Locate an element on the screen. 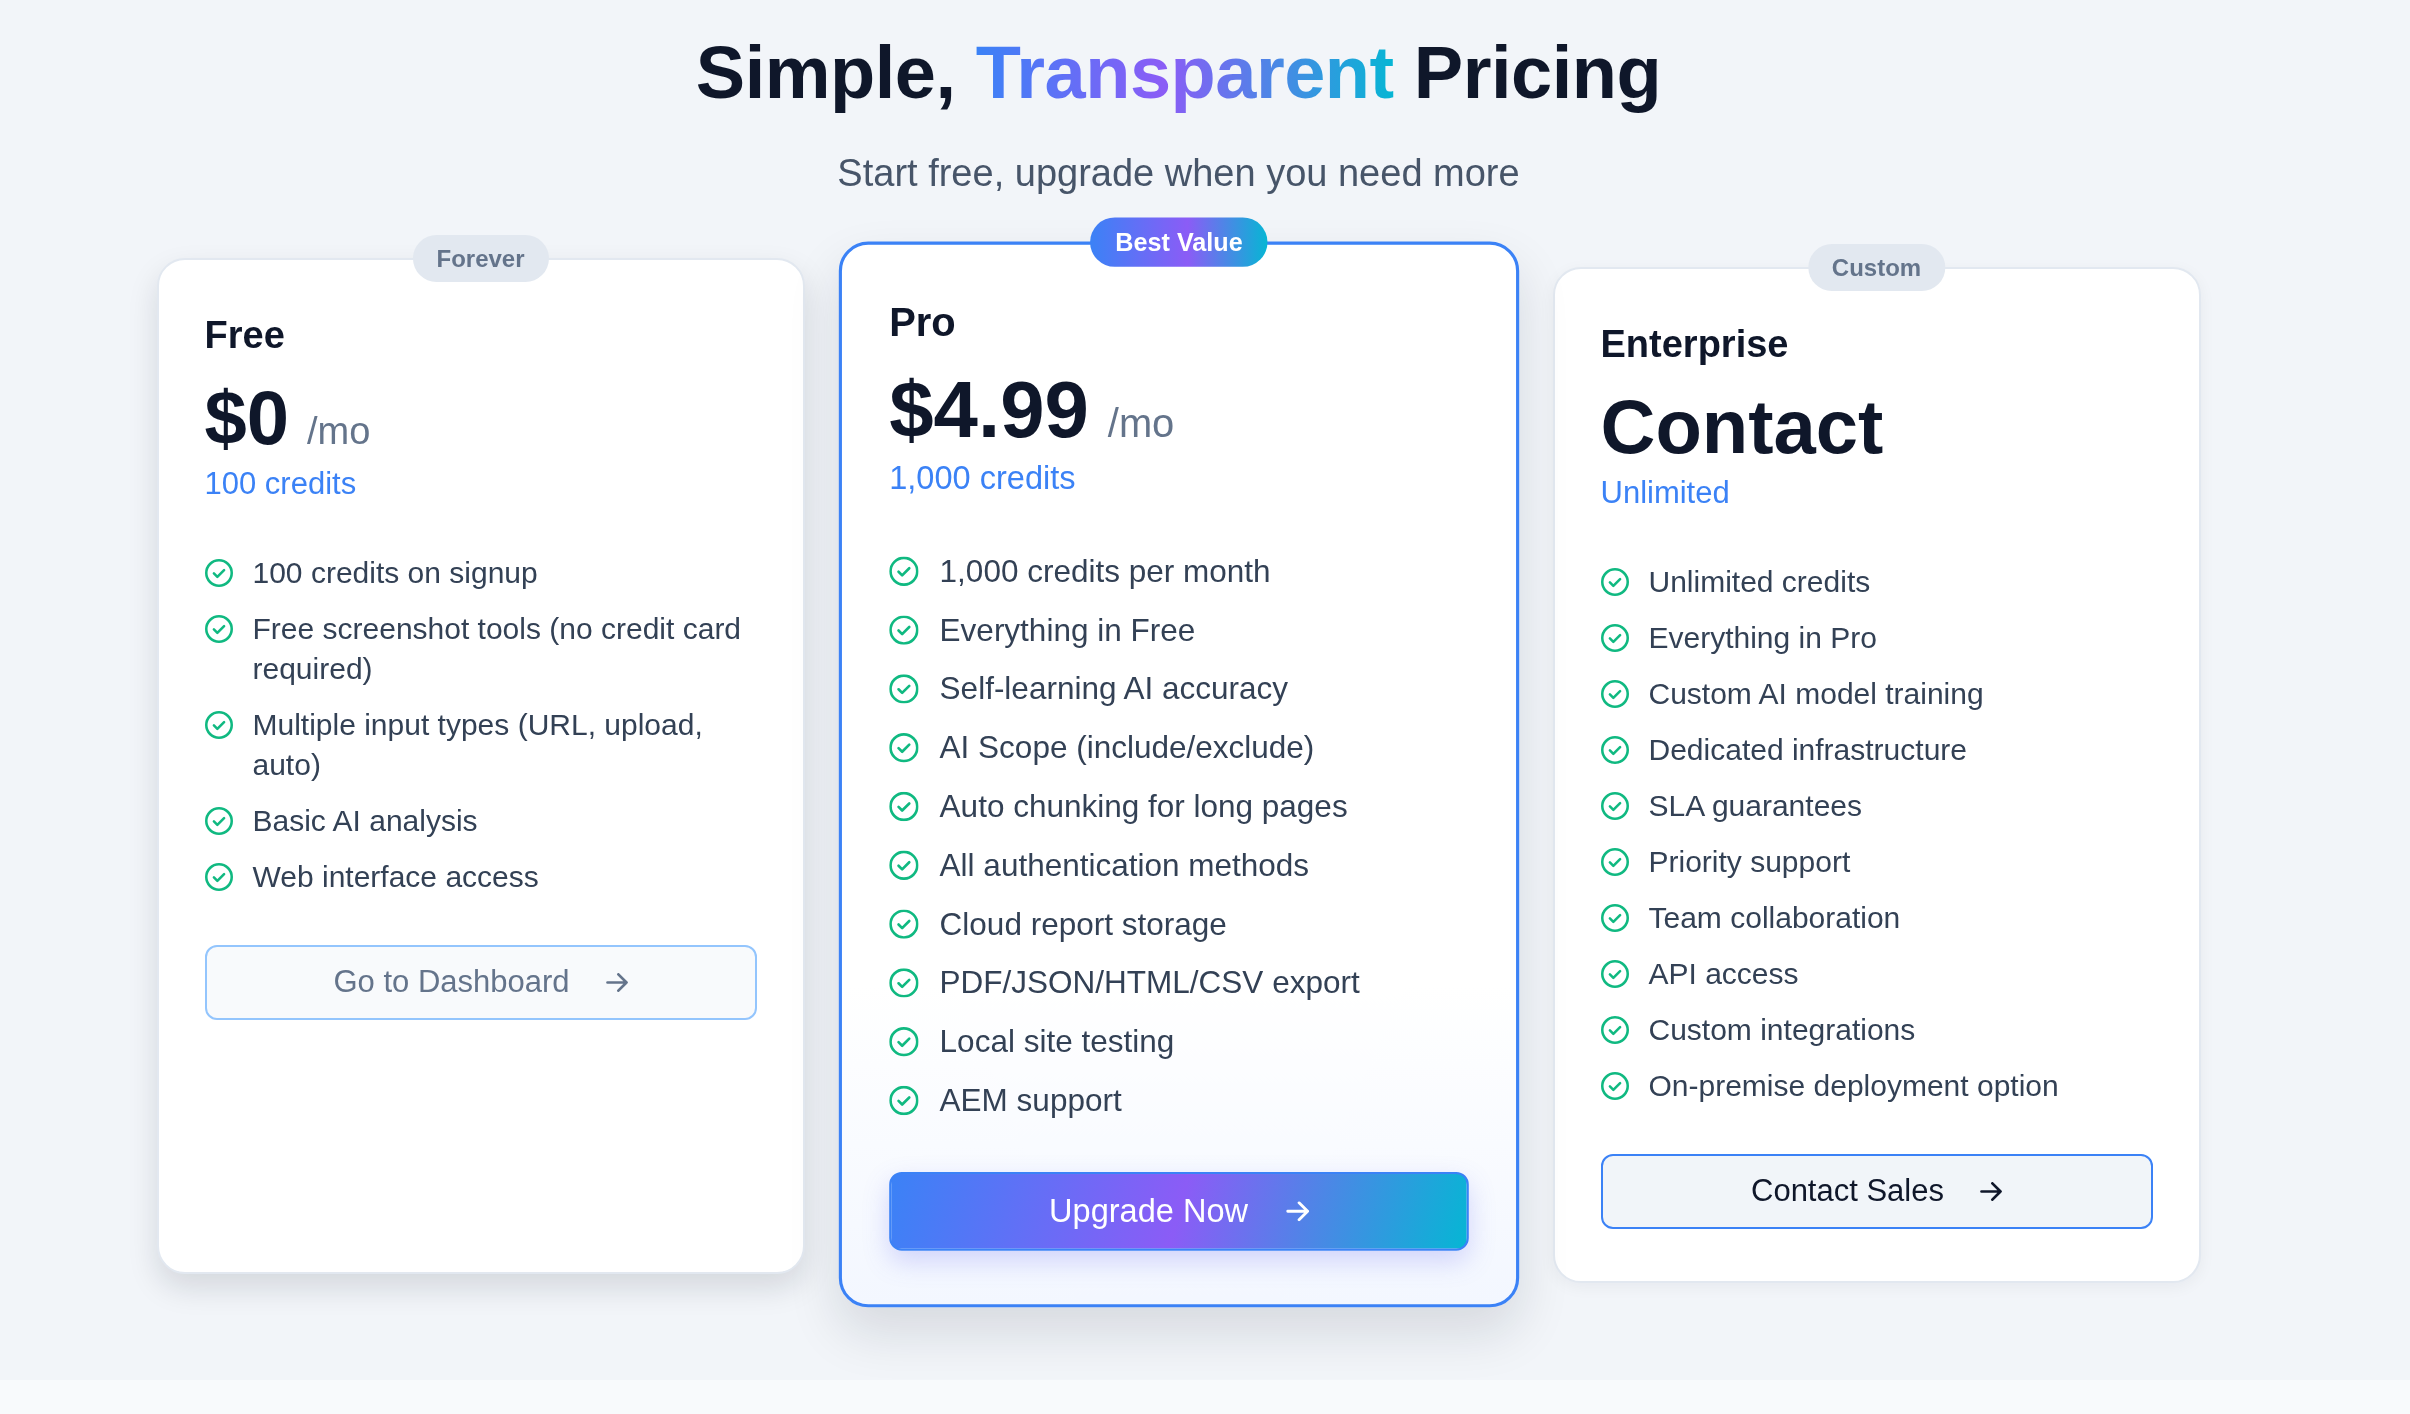 The width and height of the screenshot is (2410, 1414). price-amount: $4.99 is located at coordinates (988, 409).